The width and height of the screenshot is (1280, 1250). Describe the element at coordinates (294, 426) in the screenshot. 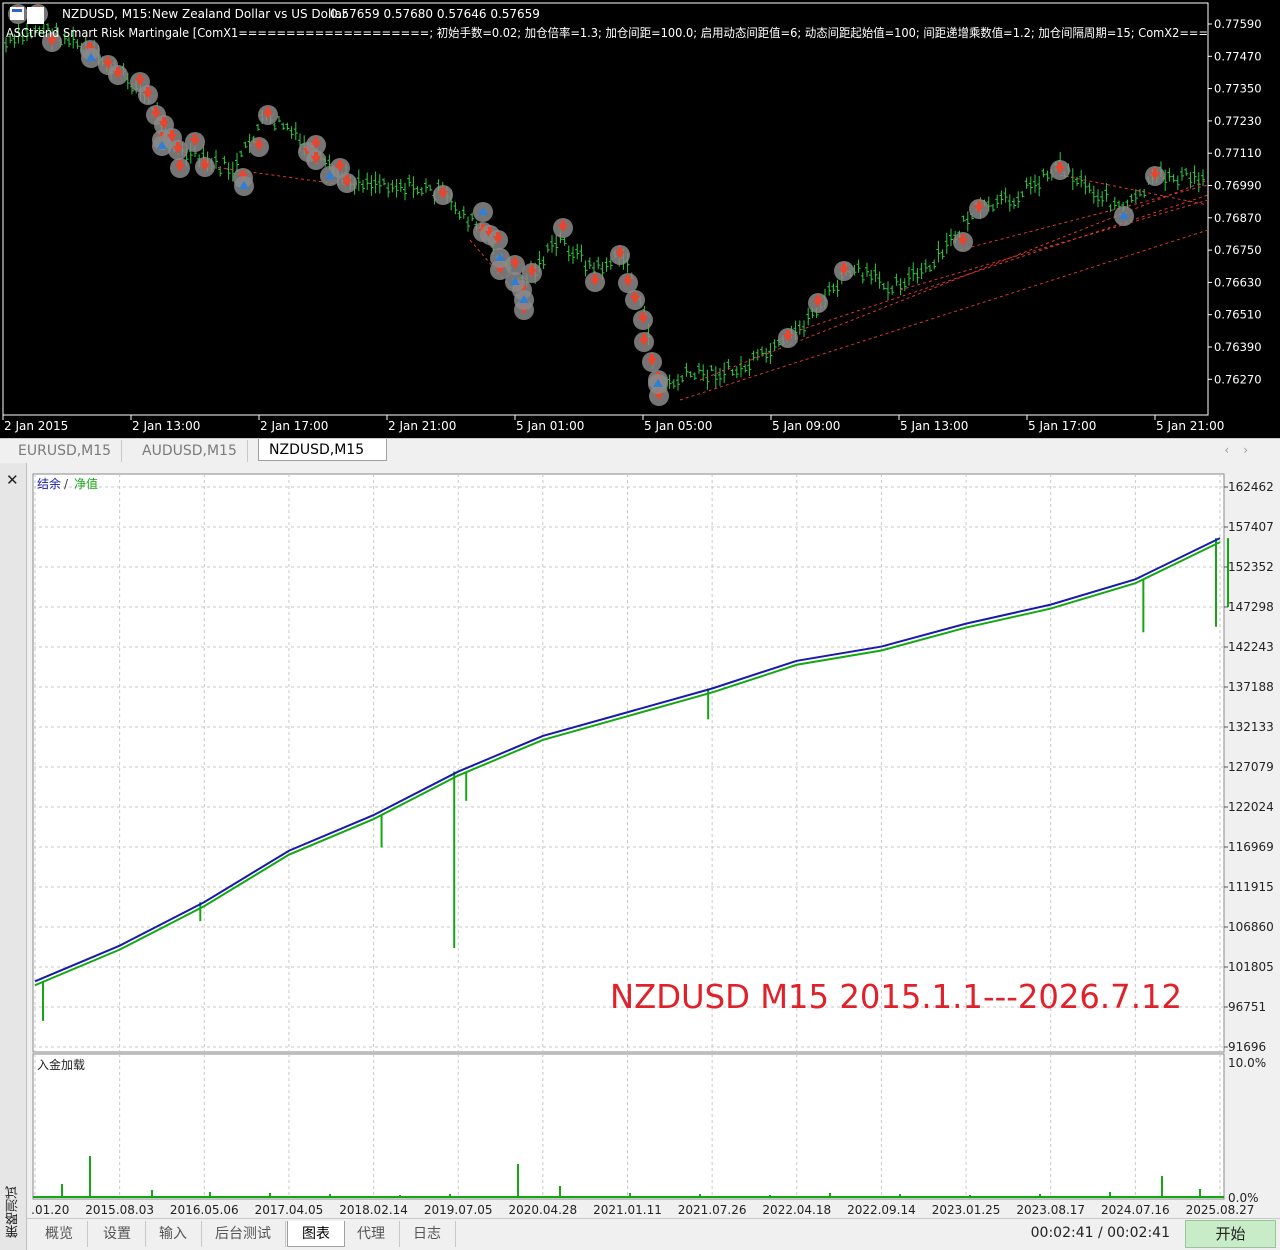

I see `time-tick-label: 2 Jan 17:00` at that location.